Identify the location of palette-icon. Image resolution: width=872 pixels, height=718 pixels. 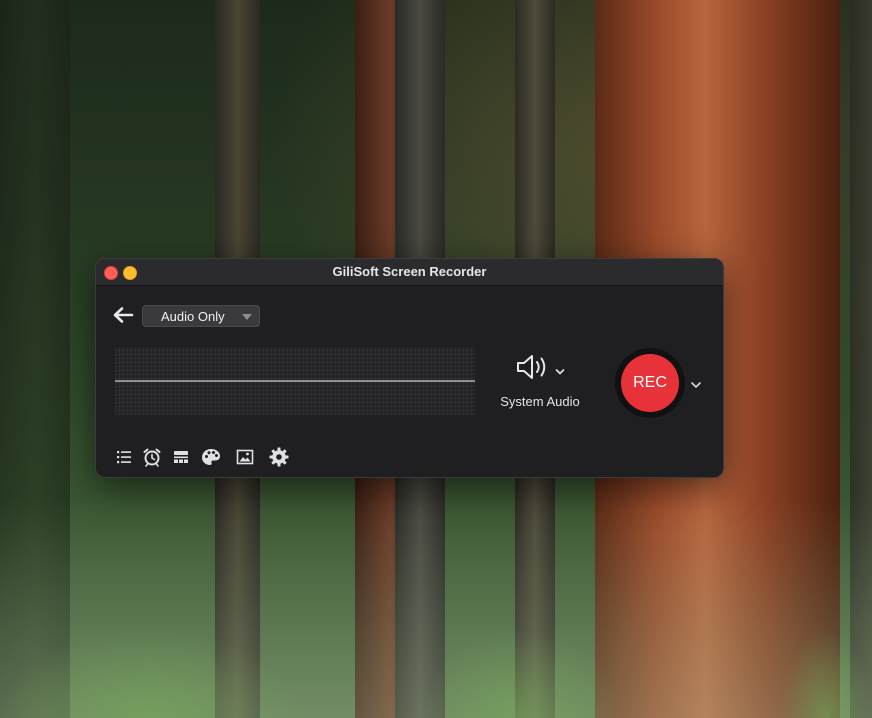
(211, 457).